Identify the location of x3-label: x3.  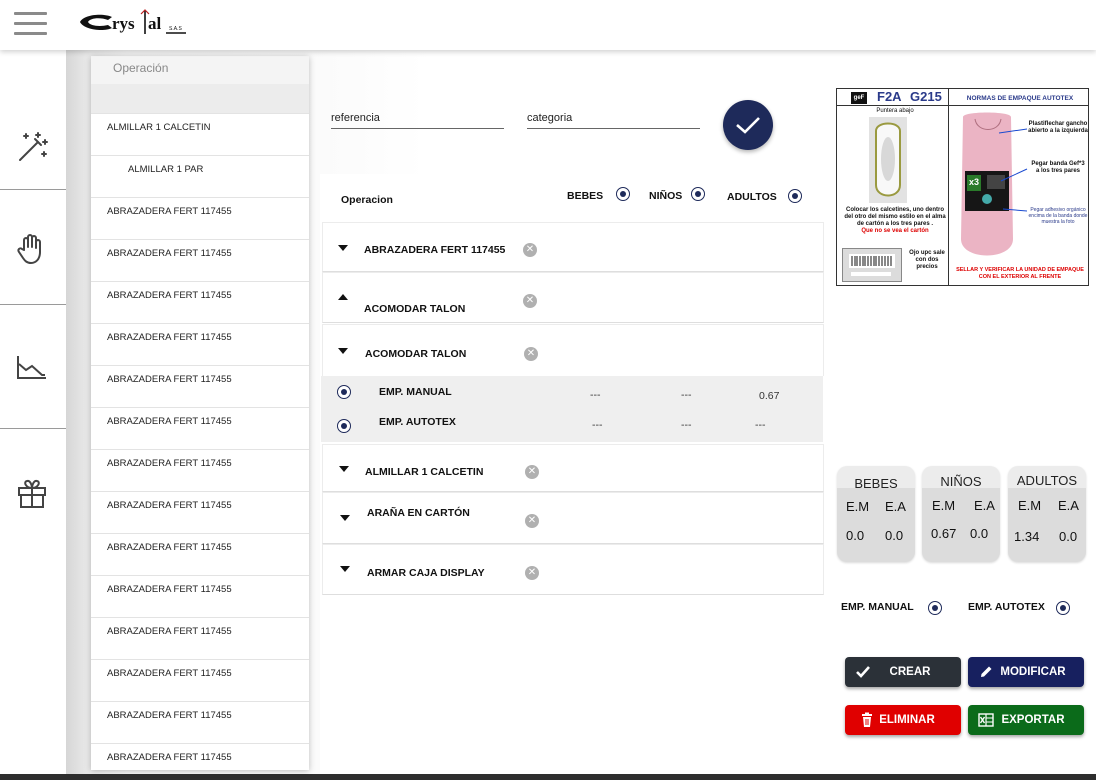
(974, 182).